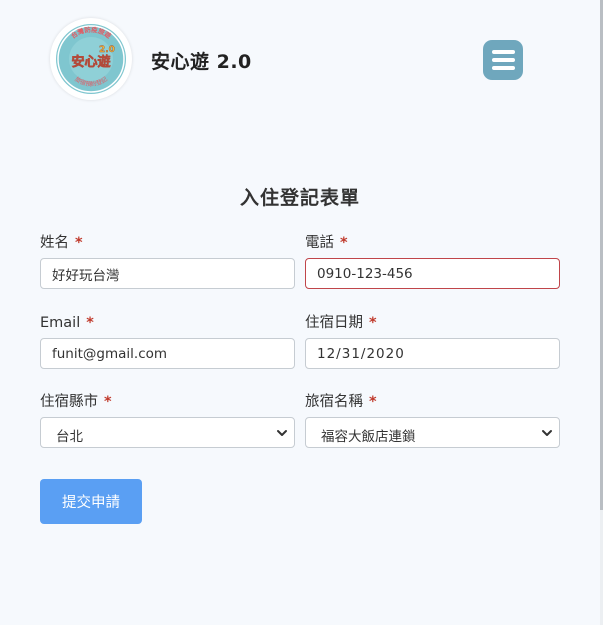 This screenshot has width=603, height=625. Describe the element at coordinates (432, 243) in the screenshot. I see `phone-label: 電話 *` at that location.